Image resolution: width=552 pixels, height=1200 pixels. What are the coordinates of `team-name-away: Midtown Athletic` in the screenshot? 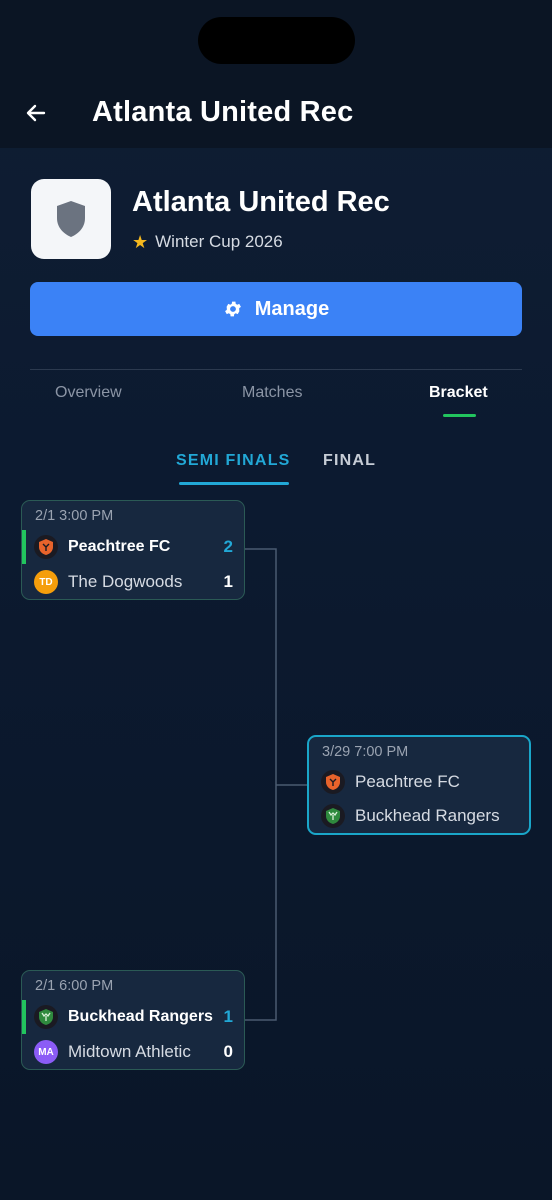 It's located at (129, 1051).